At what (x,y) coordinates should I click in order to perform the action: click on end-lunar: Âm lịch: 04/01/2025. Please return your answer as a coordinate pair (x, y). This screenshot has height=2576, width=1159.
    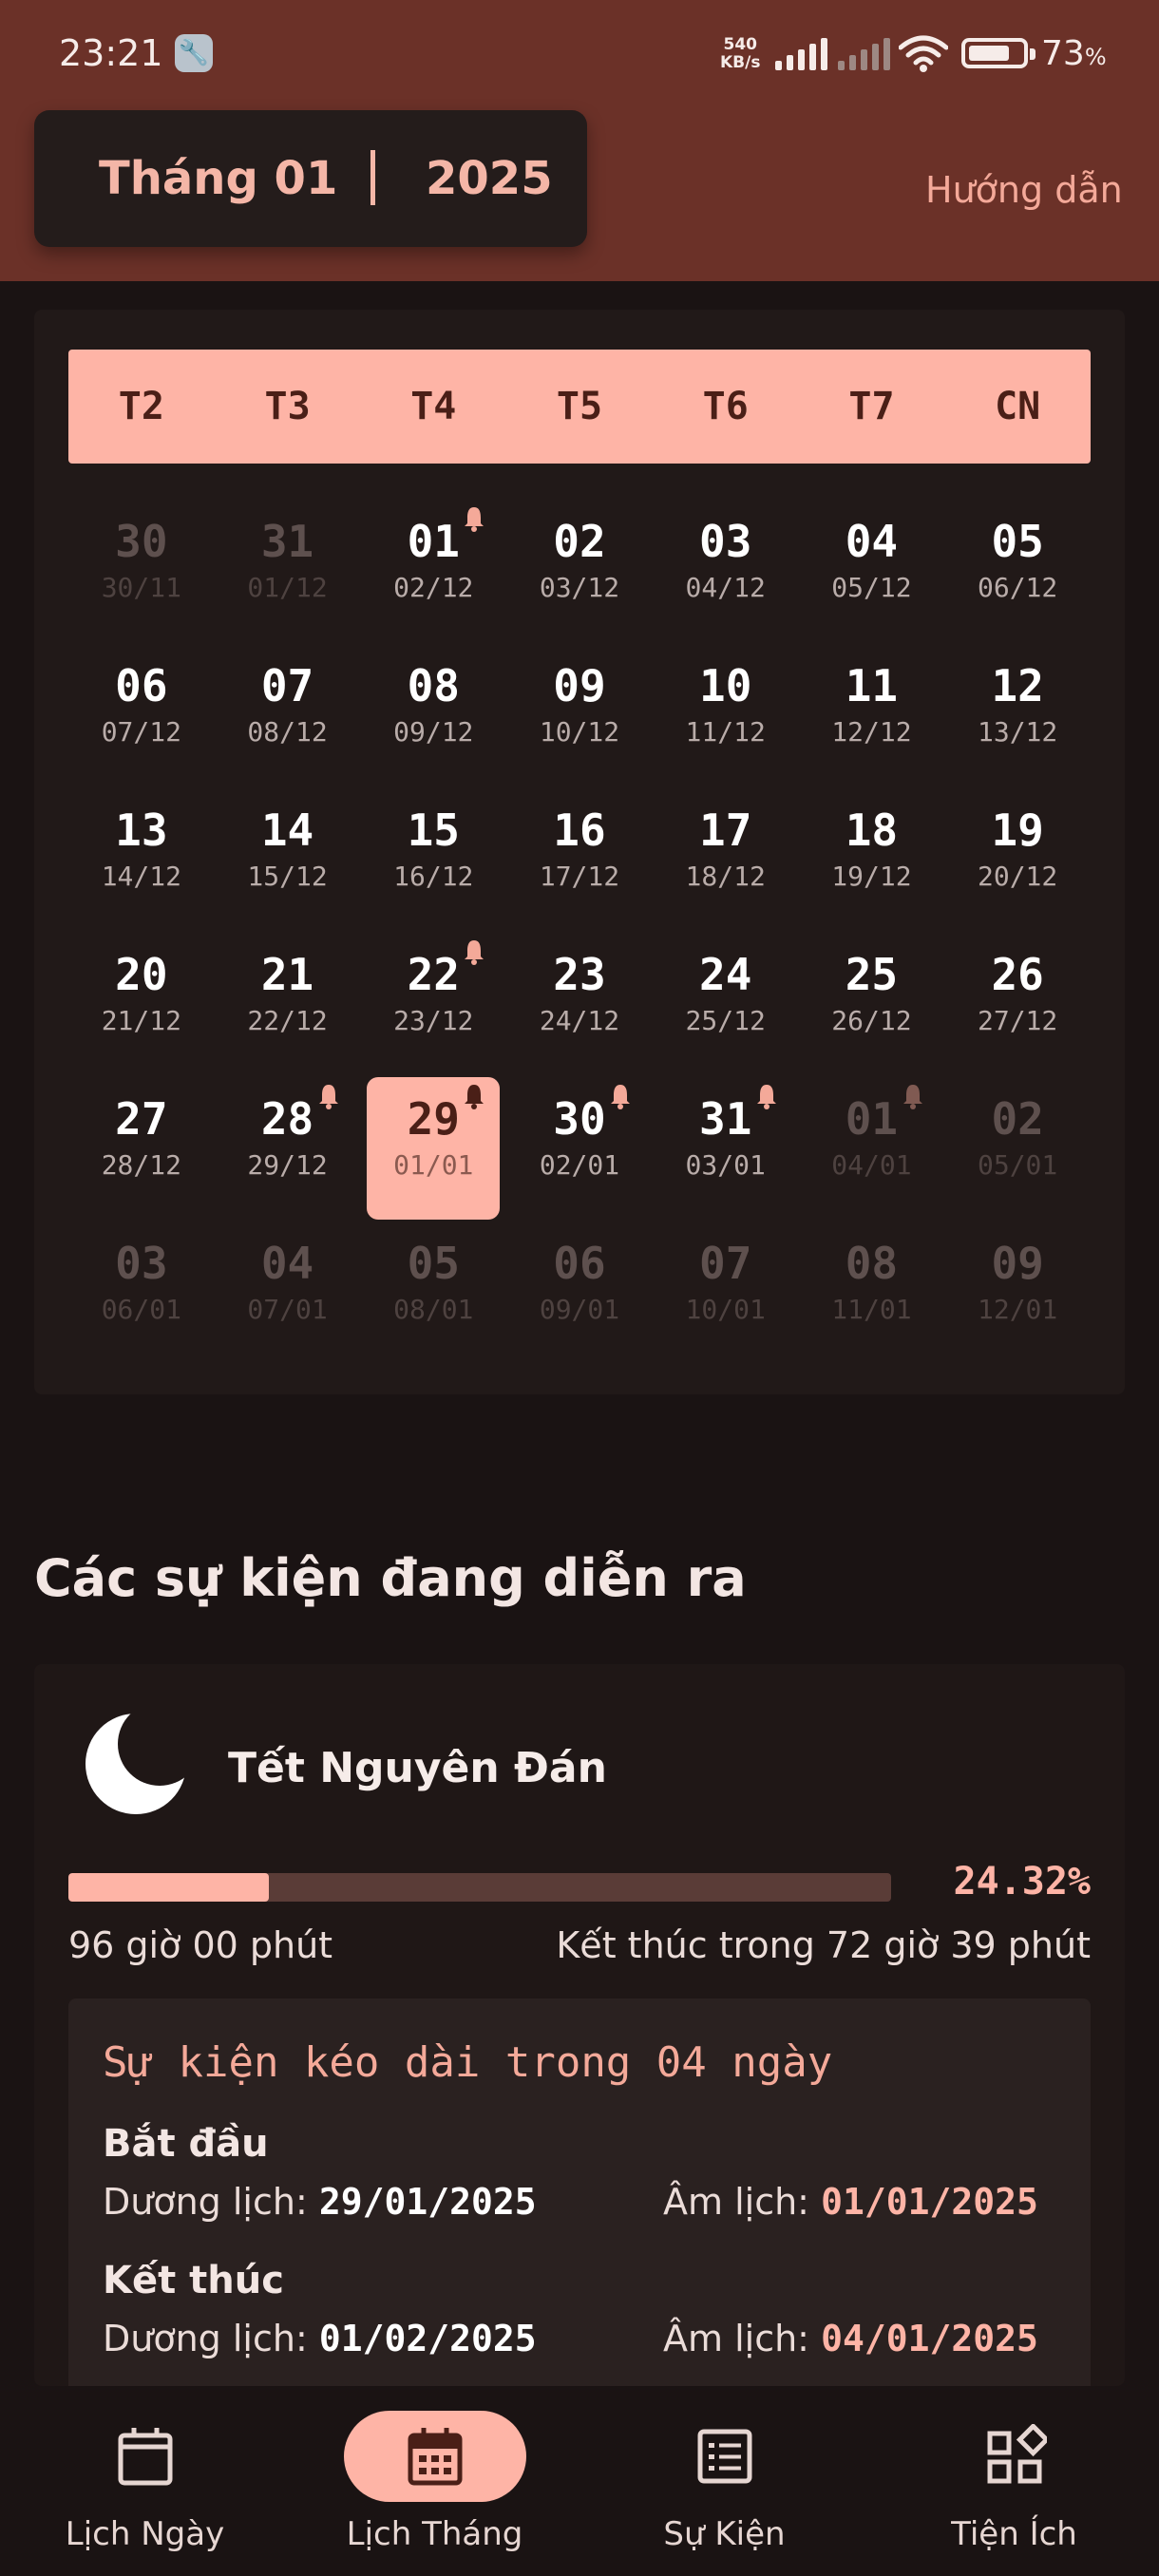
    Looking at the image, I should click on (850, 2338).